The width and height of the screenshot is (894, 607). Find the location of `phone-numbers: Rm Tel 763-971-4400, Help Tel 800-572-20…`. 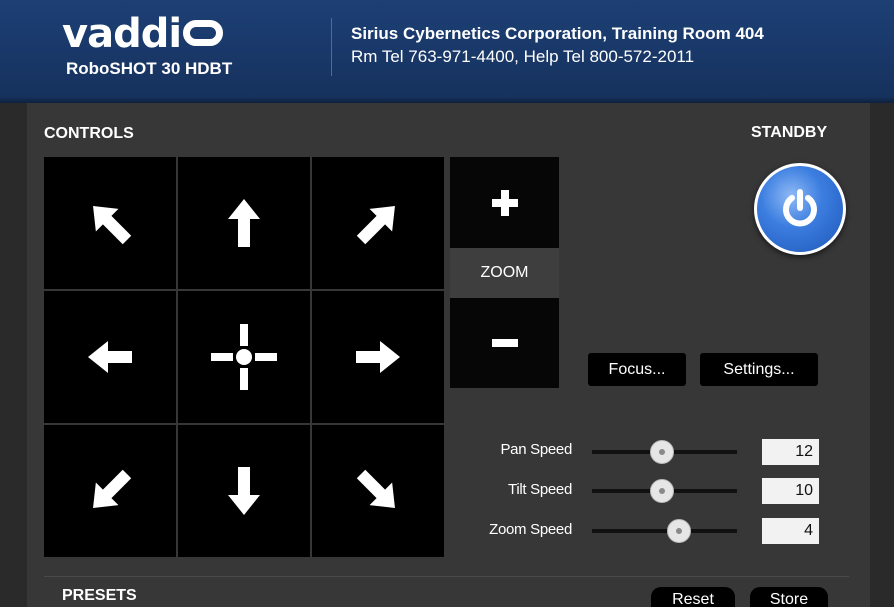

phone-numbers: Rm Tel 763-971-4400, Help Tel 800-572-20… is located at coordinates (523, 56).